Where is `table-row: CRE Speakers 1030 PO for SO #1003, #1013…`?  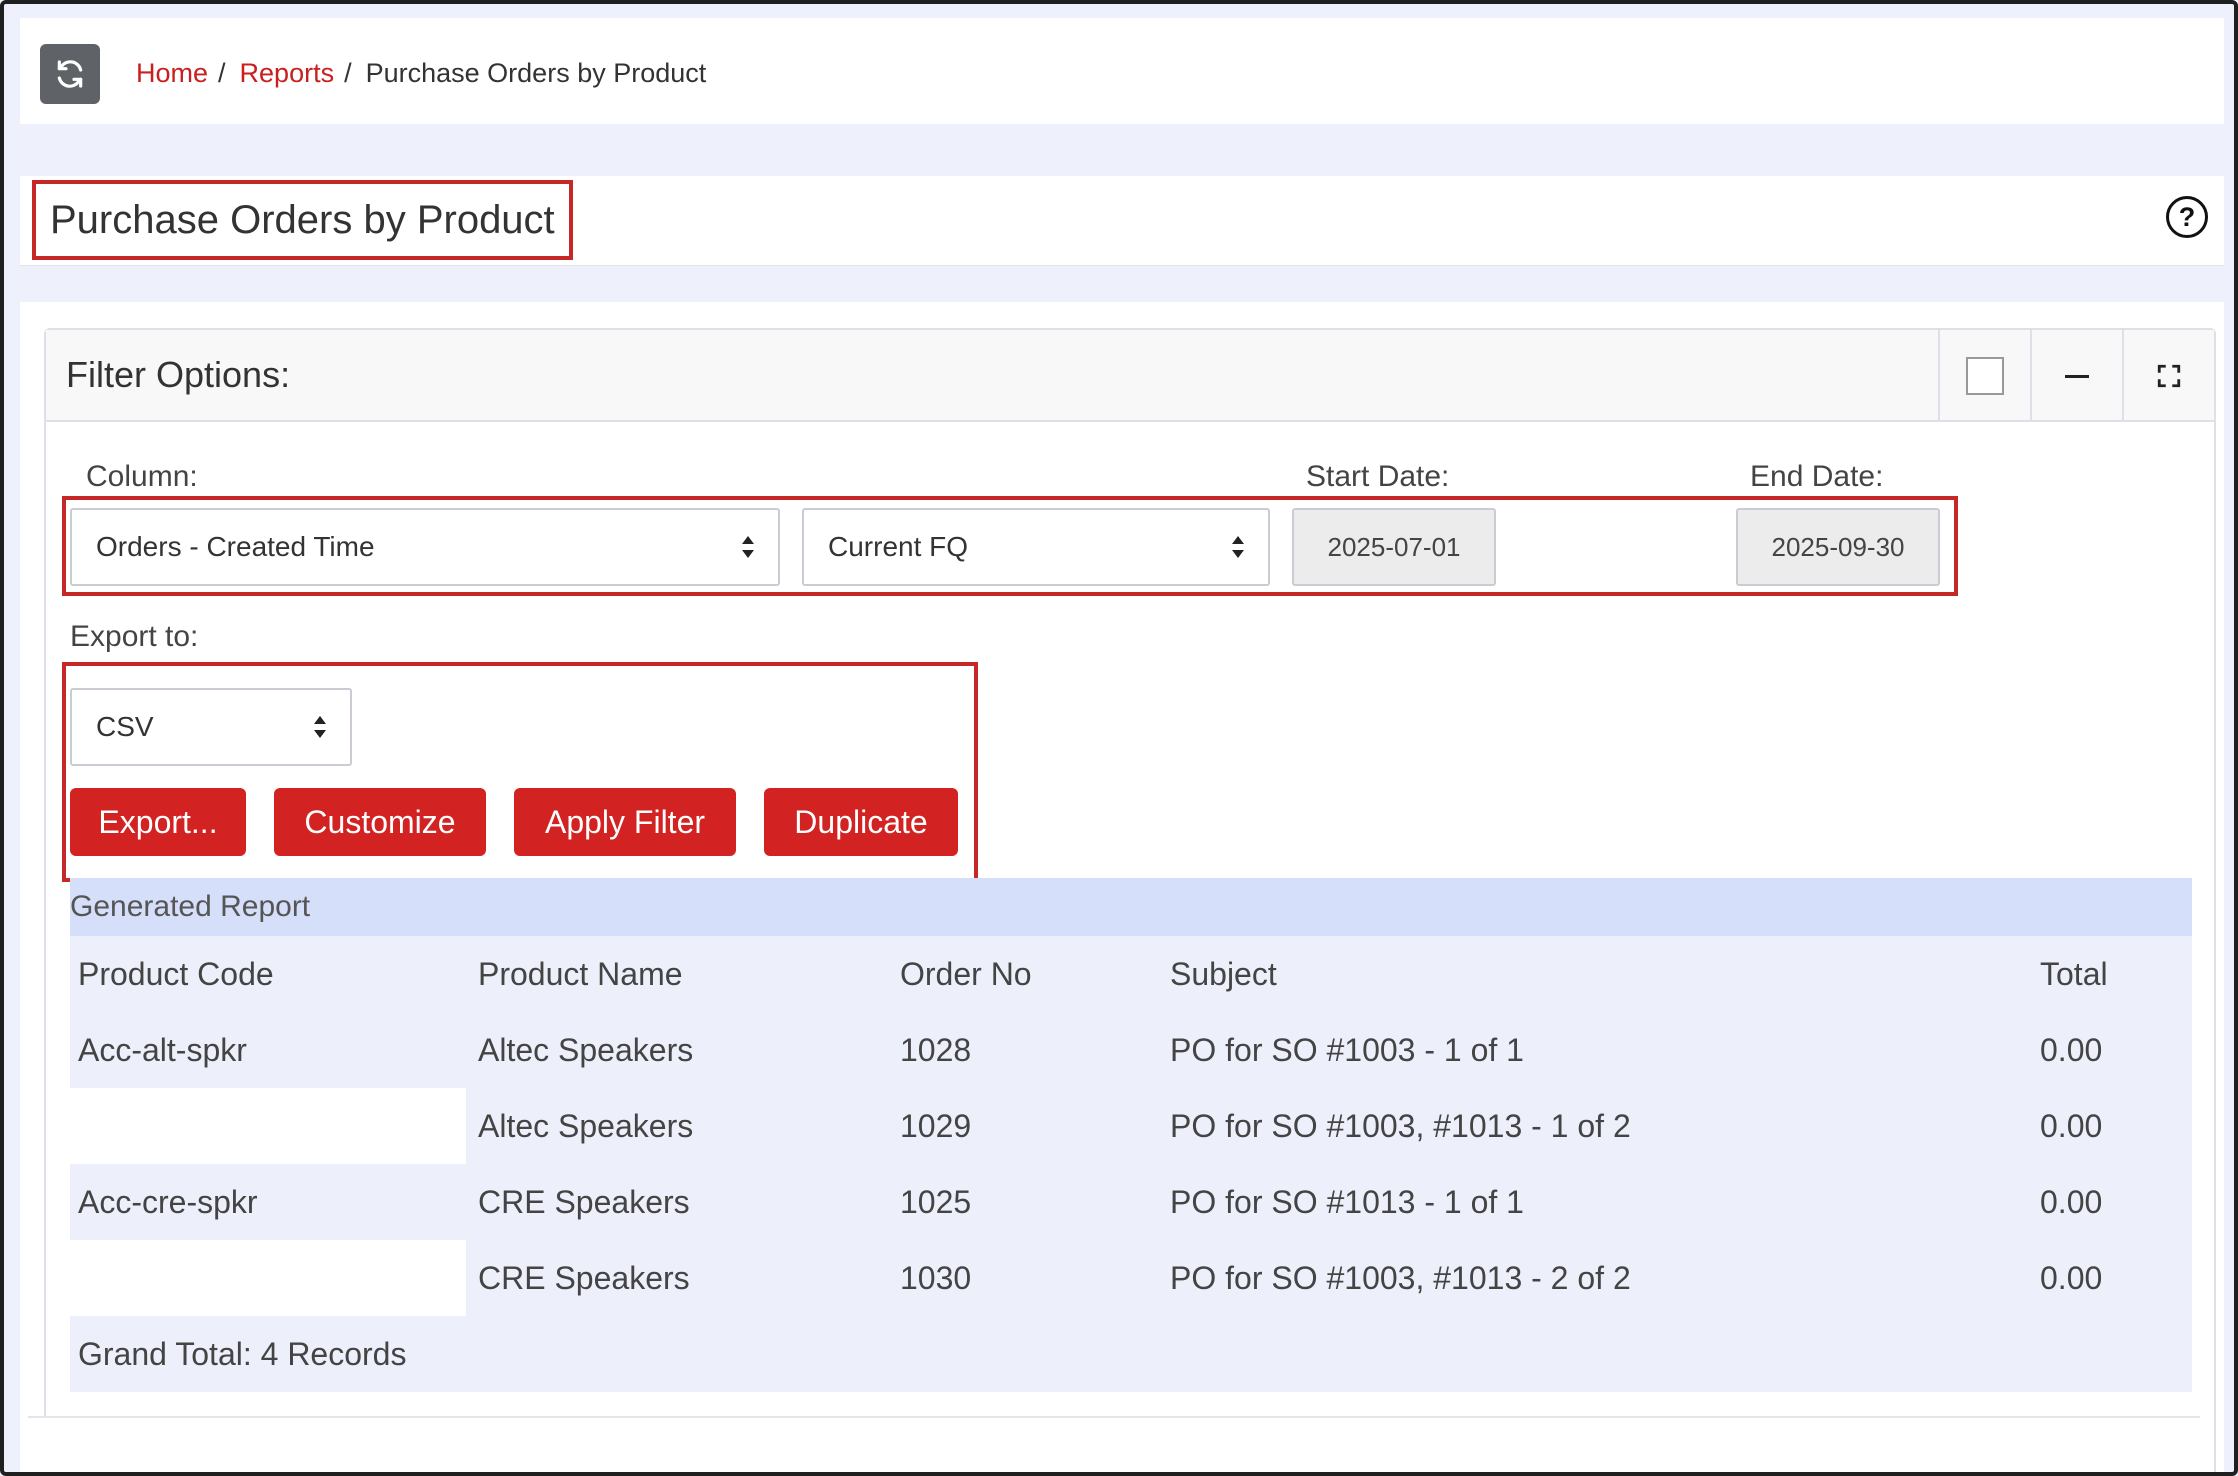
table-row: CRE Speakers 1030 PO for SO #1003, #1013… is located at coordinates (1131, 1278).